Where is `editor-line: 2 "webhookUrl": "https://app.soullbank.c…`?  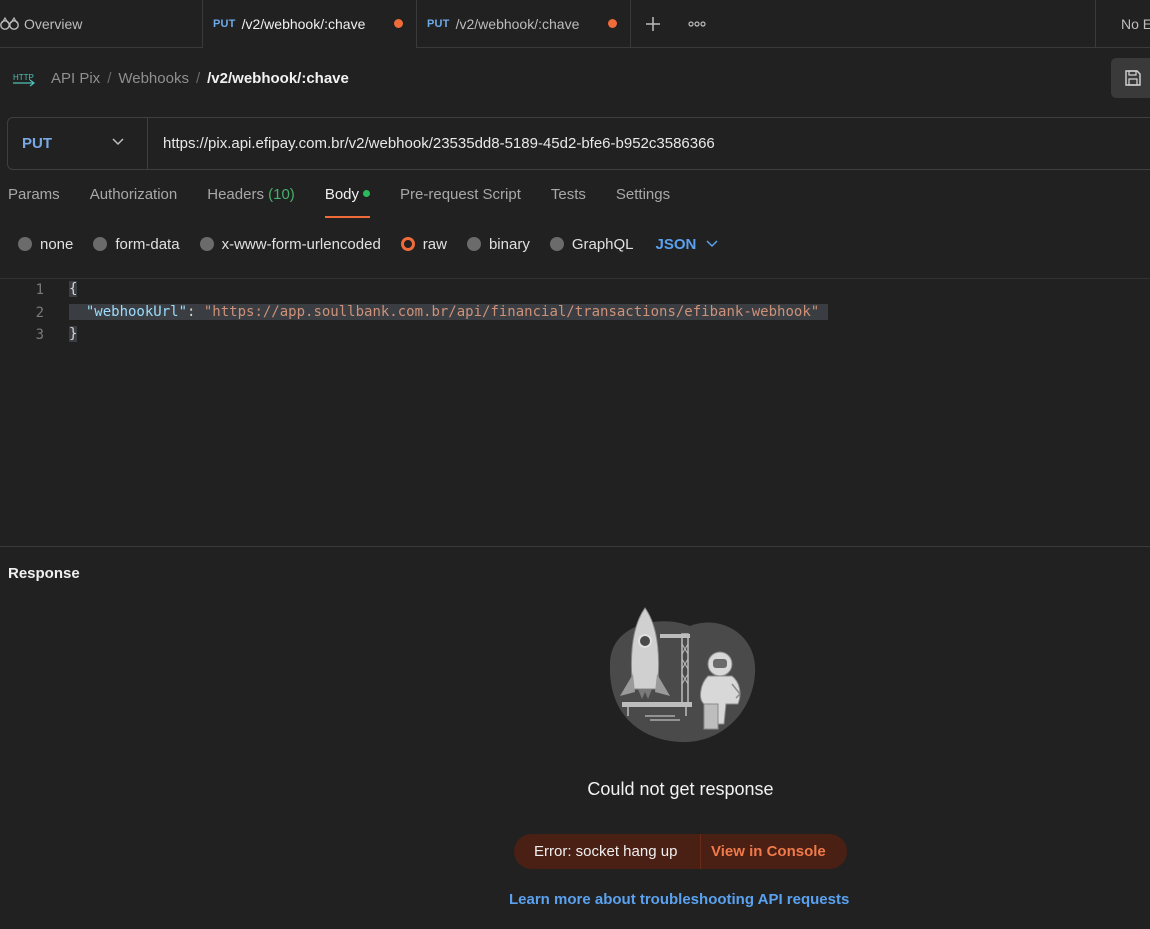 editor-line: 2 "webhookUrl": "https://app.soullbank.c… is located at coordinates (575, 313).